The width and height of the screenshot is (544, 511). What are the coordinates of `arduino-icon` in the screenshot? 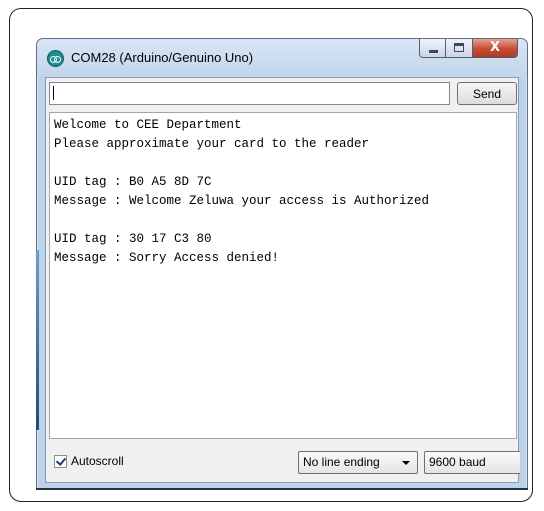 It's located at (55, 58).